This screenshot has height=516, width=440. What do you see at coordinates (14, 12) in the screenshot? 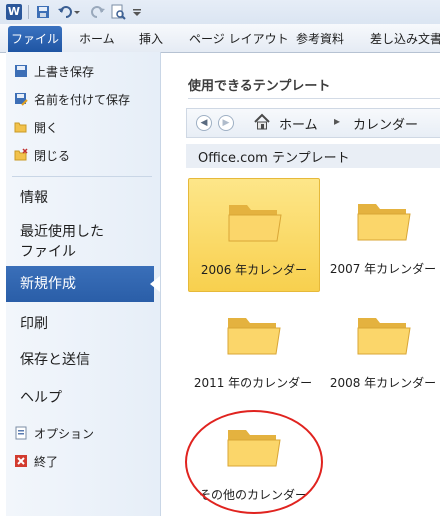
I see `word-logo-icon: W` at bounding box center [14, 12].